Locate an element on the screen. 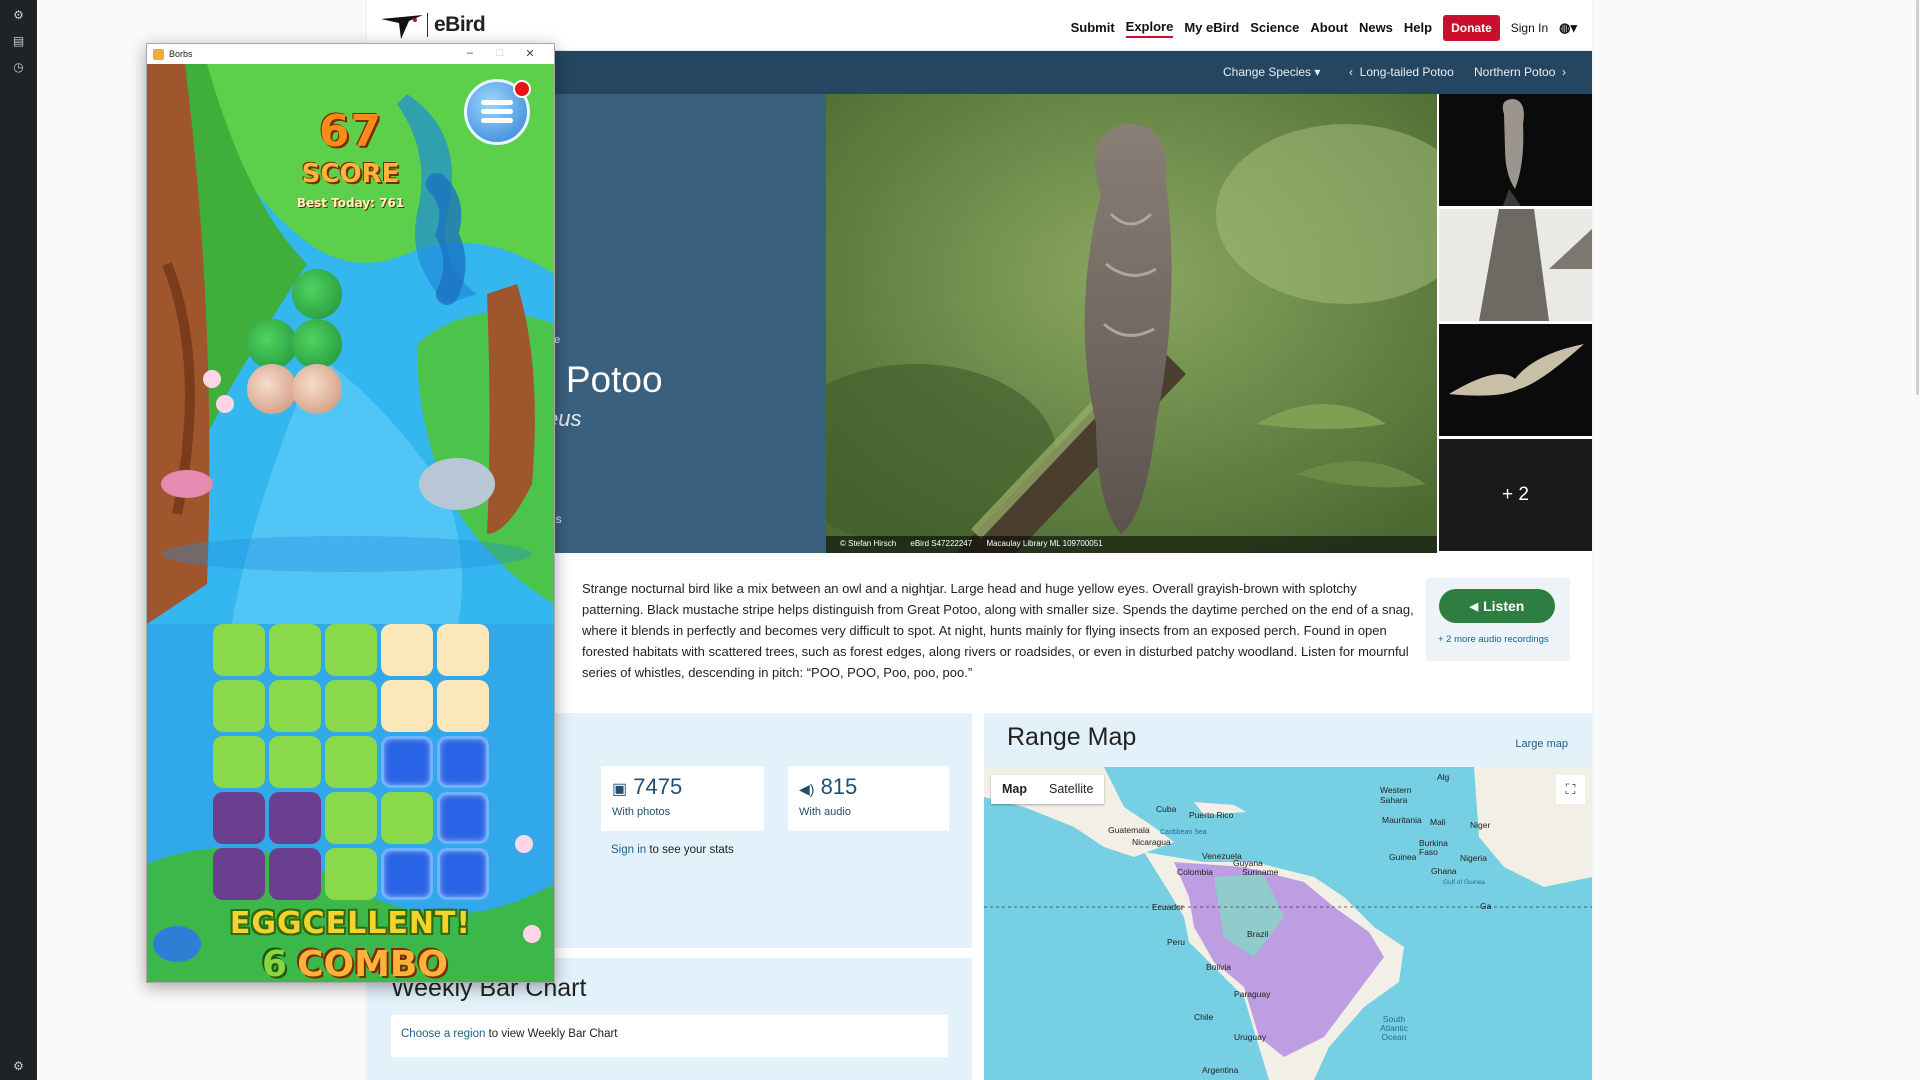 The image size is (1920, 1080). sign-in-note: Sign in to see your stats is located at coordinates (672, 850).